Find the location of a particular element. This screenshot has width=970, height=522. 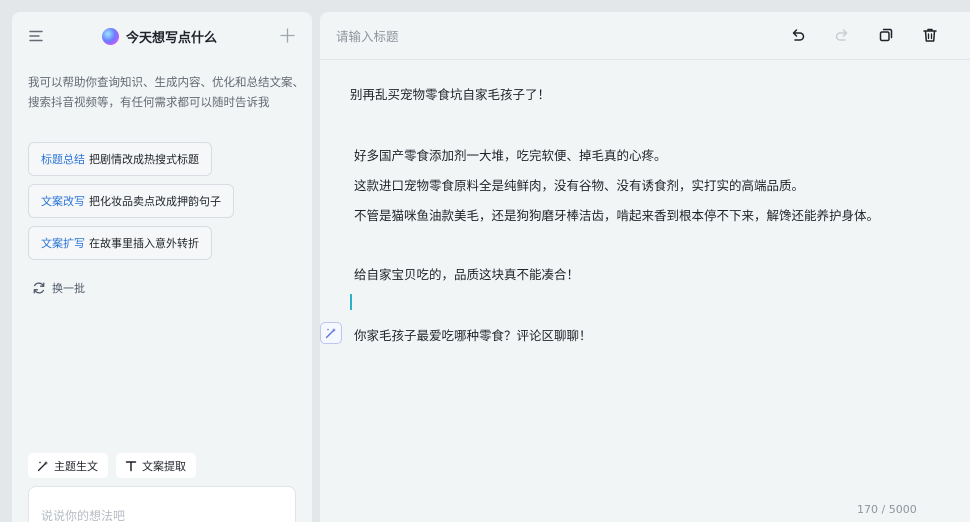

text-t-icon is located at coordinates (131, 465).